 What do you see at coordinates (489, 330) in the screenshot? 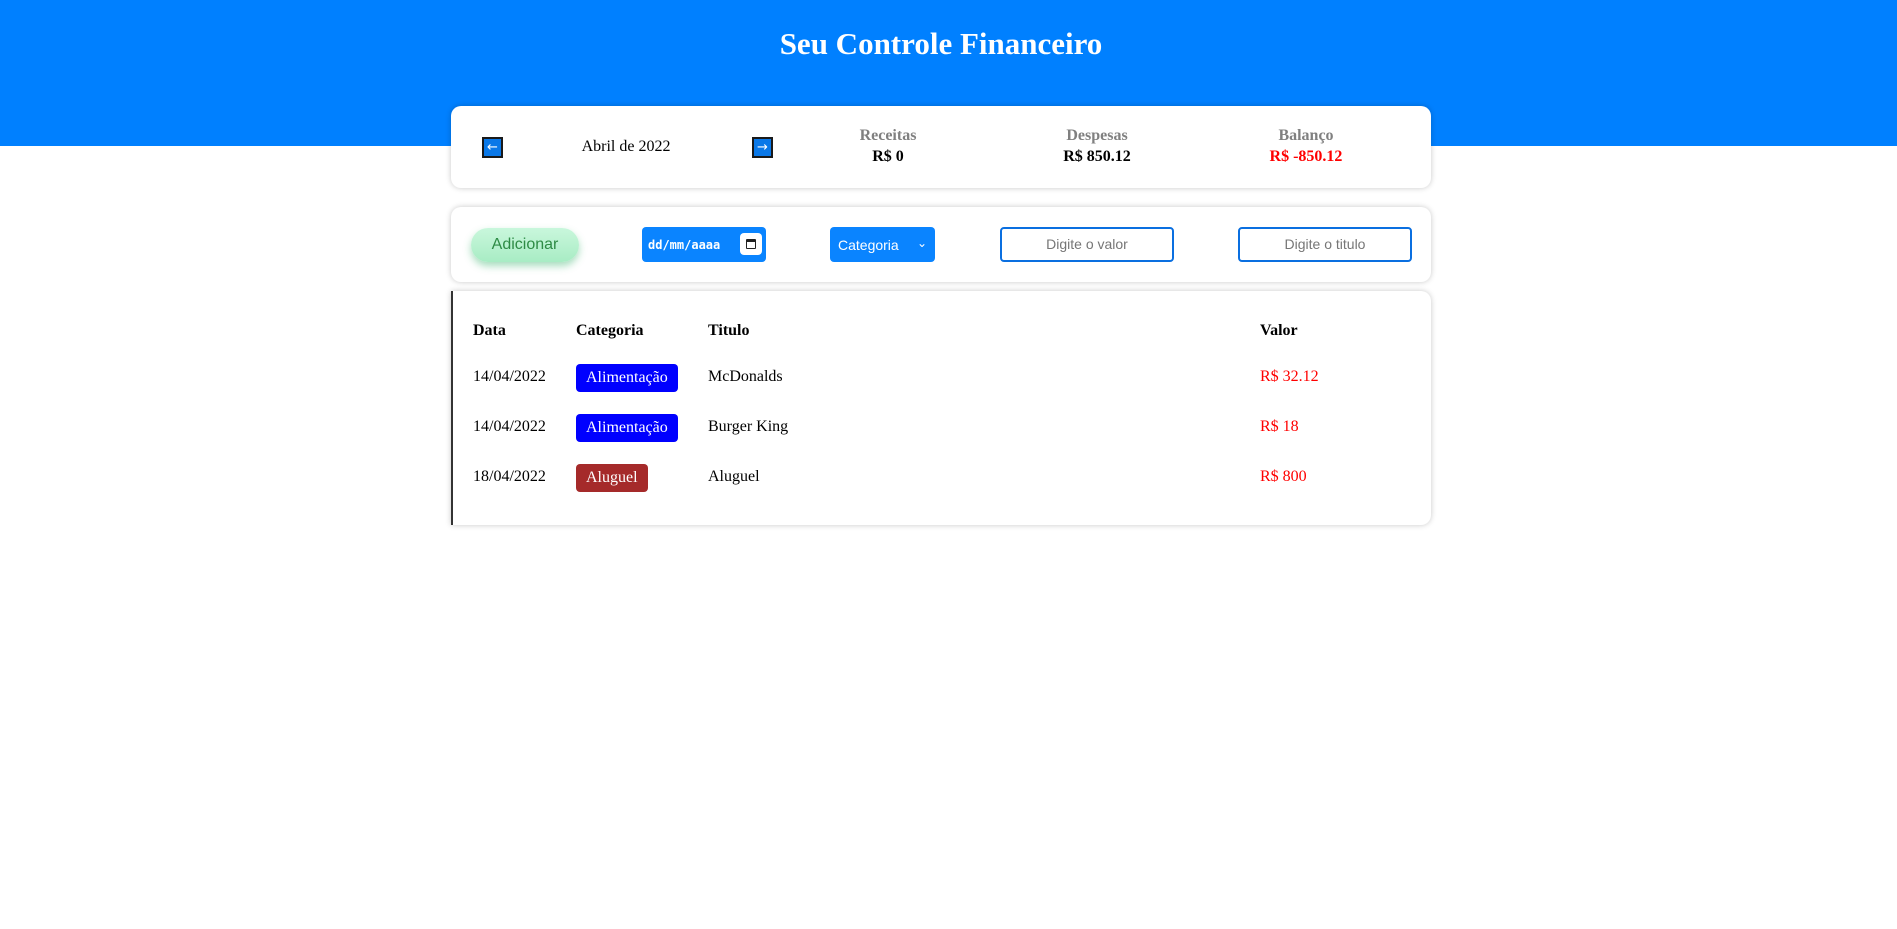
I see `column-header-date: Data` at bounding box center [489, 330].